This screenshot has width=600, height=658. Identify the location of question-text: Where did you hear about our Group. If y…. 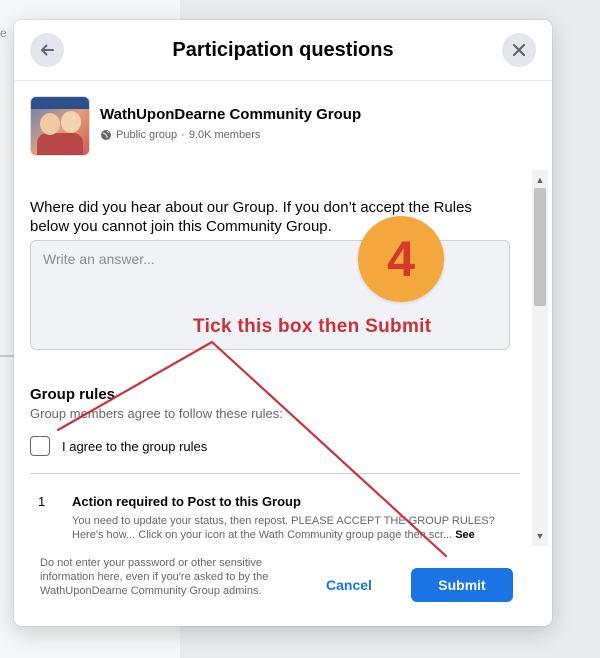
(251, 217).